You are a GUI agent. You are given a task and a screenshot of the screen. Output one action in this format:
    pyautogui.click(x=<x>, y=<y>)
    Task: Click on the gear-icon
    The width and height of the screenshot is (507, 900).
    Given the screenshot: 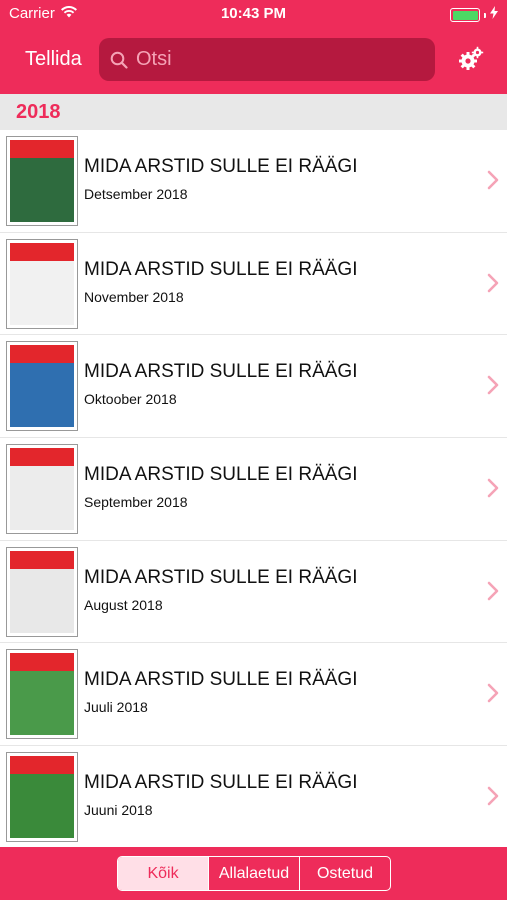 What is the action you would take?
    pyautogui.click(x=471, y=61)
    